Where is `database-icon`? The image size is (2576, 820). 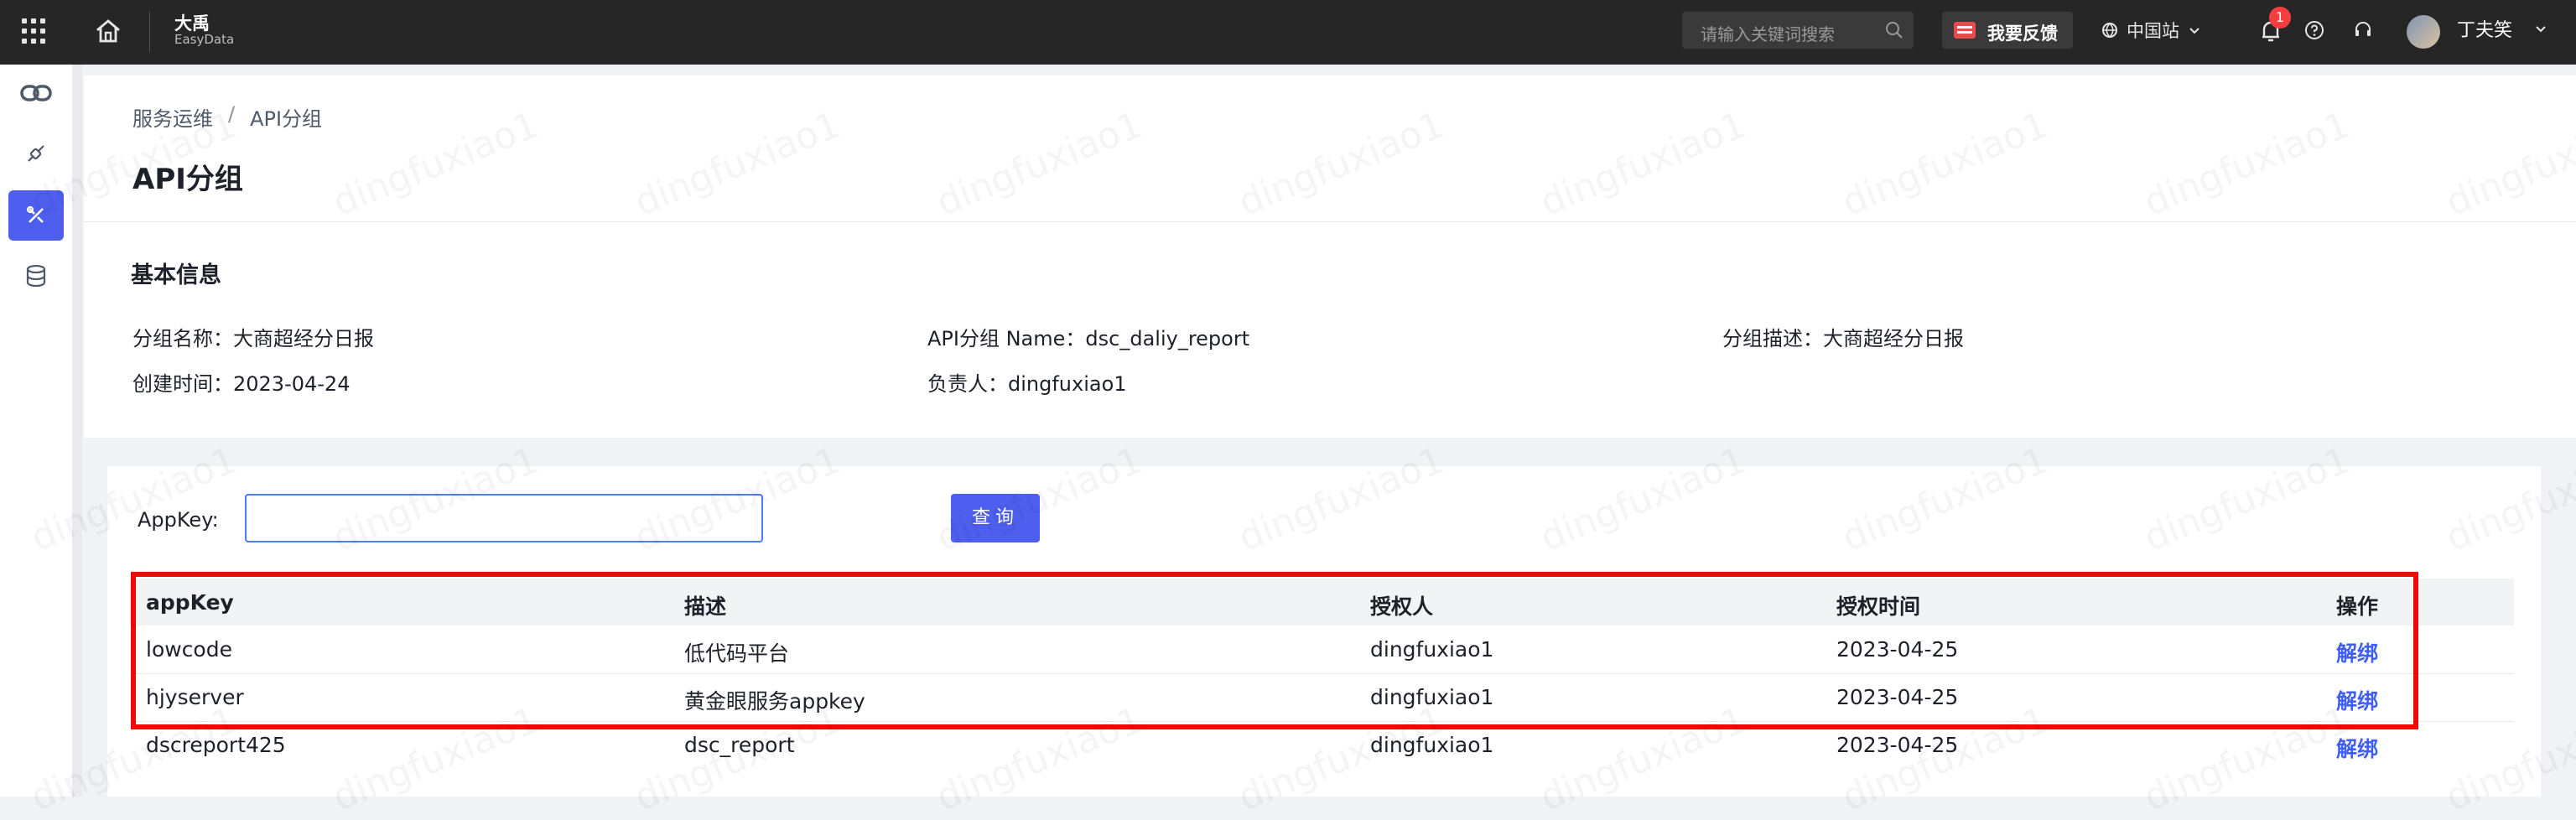 database-icon is located at coordinates (36, 276).